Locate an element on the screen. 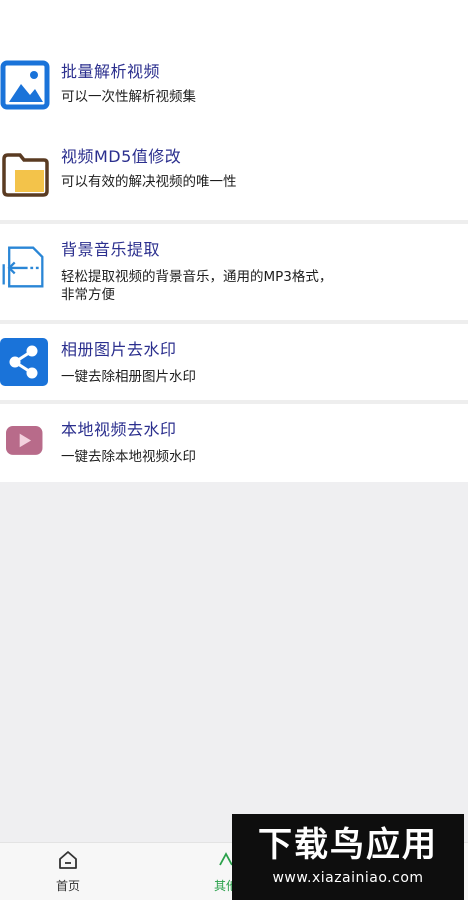 Image resolution: width=468 pixels, height=900 pixels. feature-title: 相册图片去水印 is located at coordinates (119, 349).